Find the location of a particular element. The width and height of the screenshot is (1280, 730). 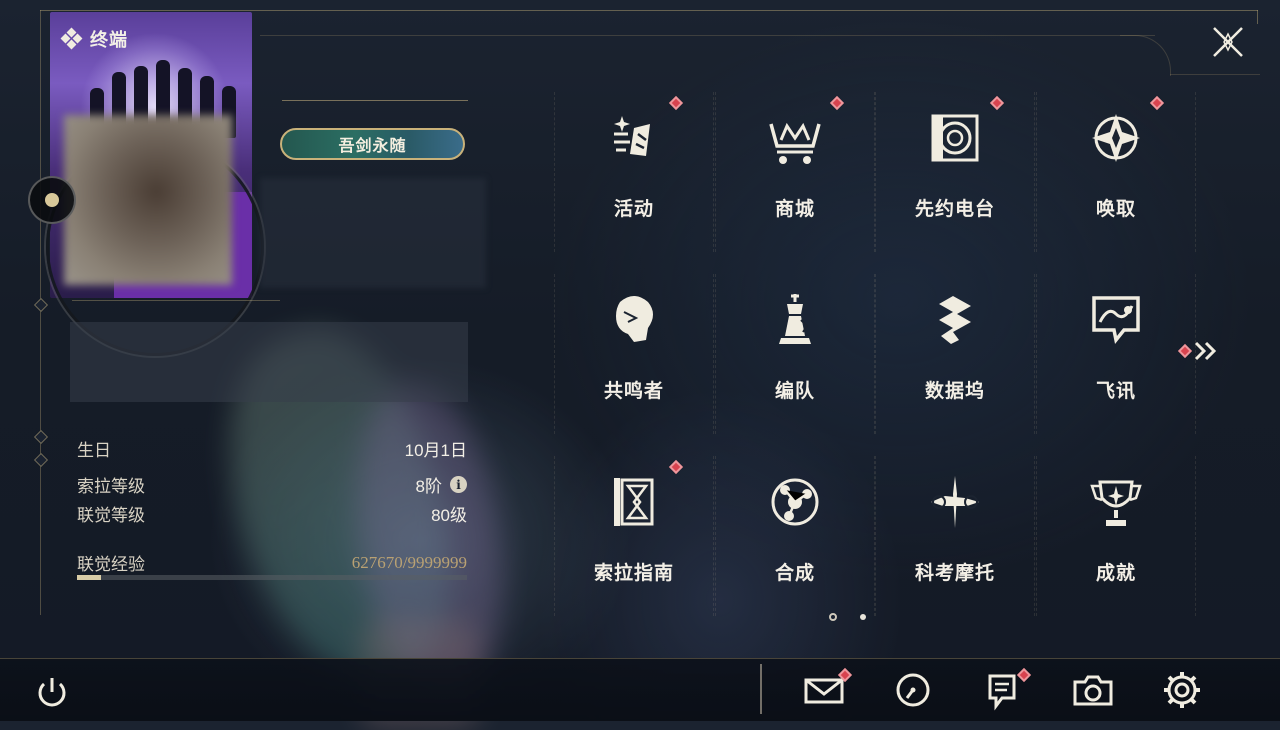

menu-item-team: 编队 is located at coordinates (795, 354).